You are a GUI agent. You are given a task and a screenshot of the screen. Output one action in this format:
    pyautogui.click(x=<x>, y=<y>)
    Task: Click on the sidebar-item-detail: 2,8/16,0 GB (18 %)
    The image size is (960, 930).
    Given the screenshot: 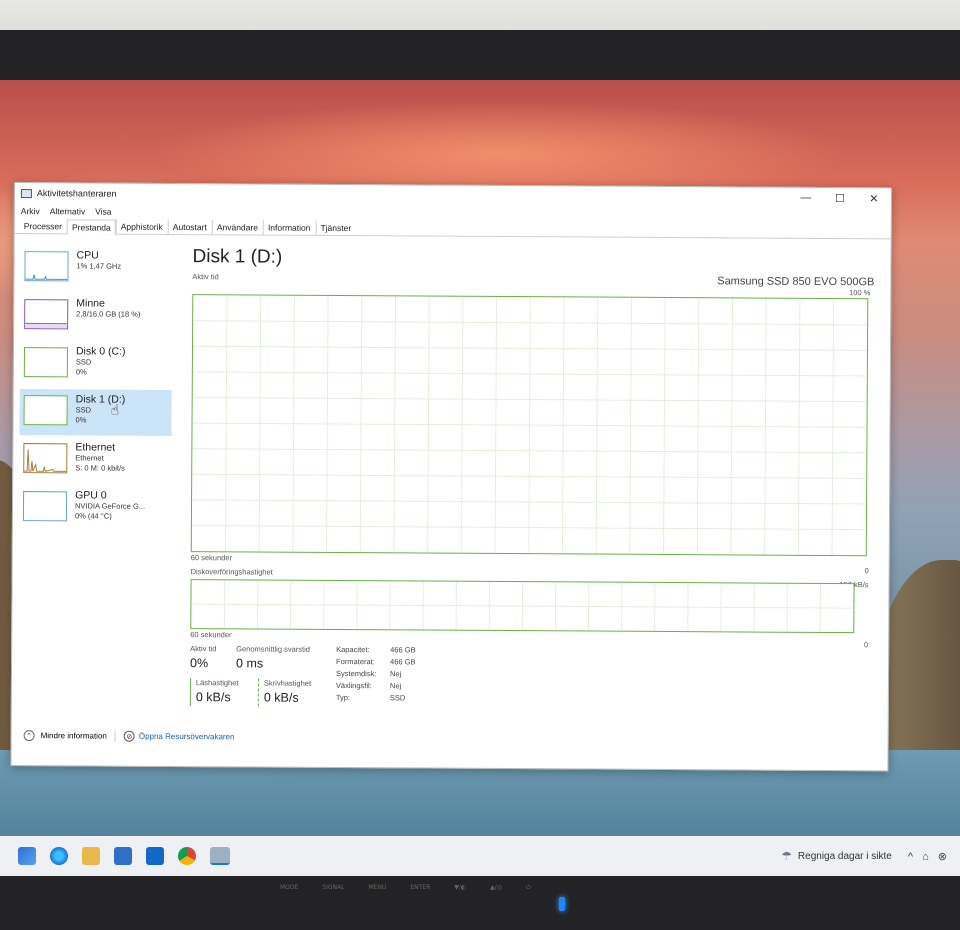 What is the action you would take?
    pyautogui.click(x=108, y=314)
    